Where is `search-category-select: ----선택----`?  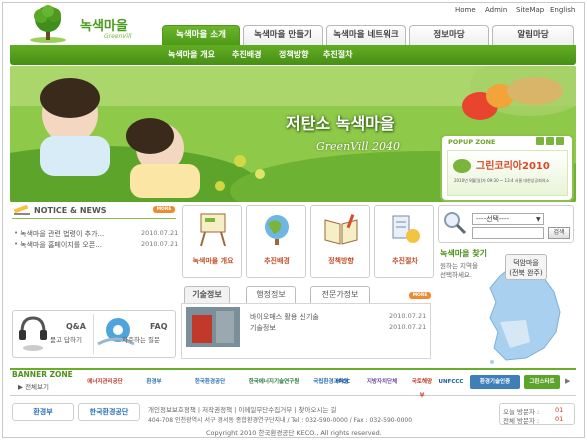 search-category-select: ----선택---- is located at coordinates (508, 219).